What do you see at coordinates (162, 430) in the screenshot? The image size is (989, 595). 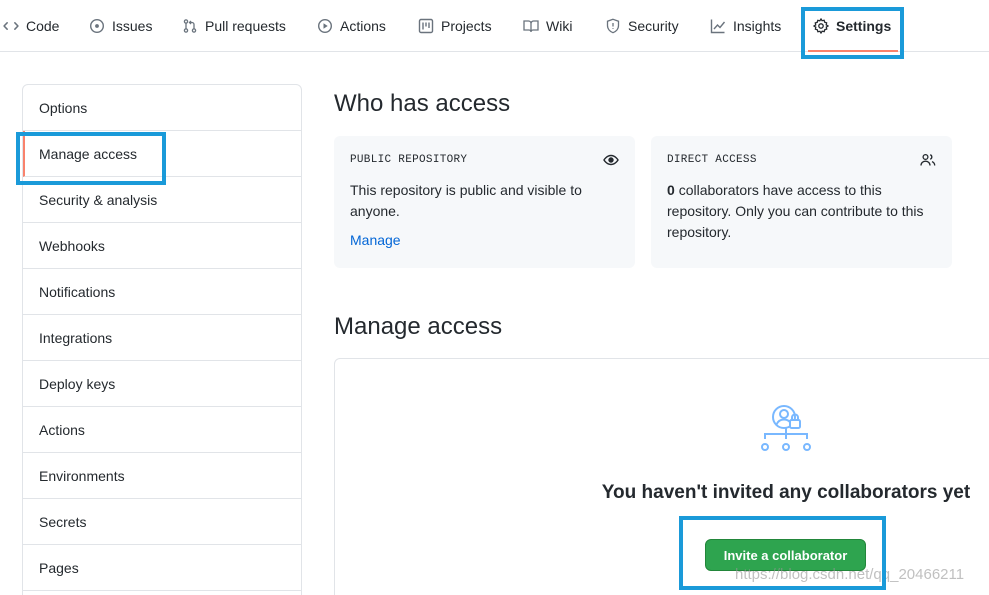 I see `sidebar-item-actions: Actions` at bounding box center [162, 430].